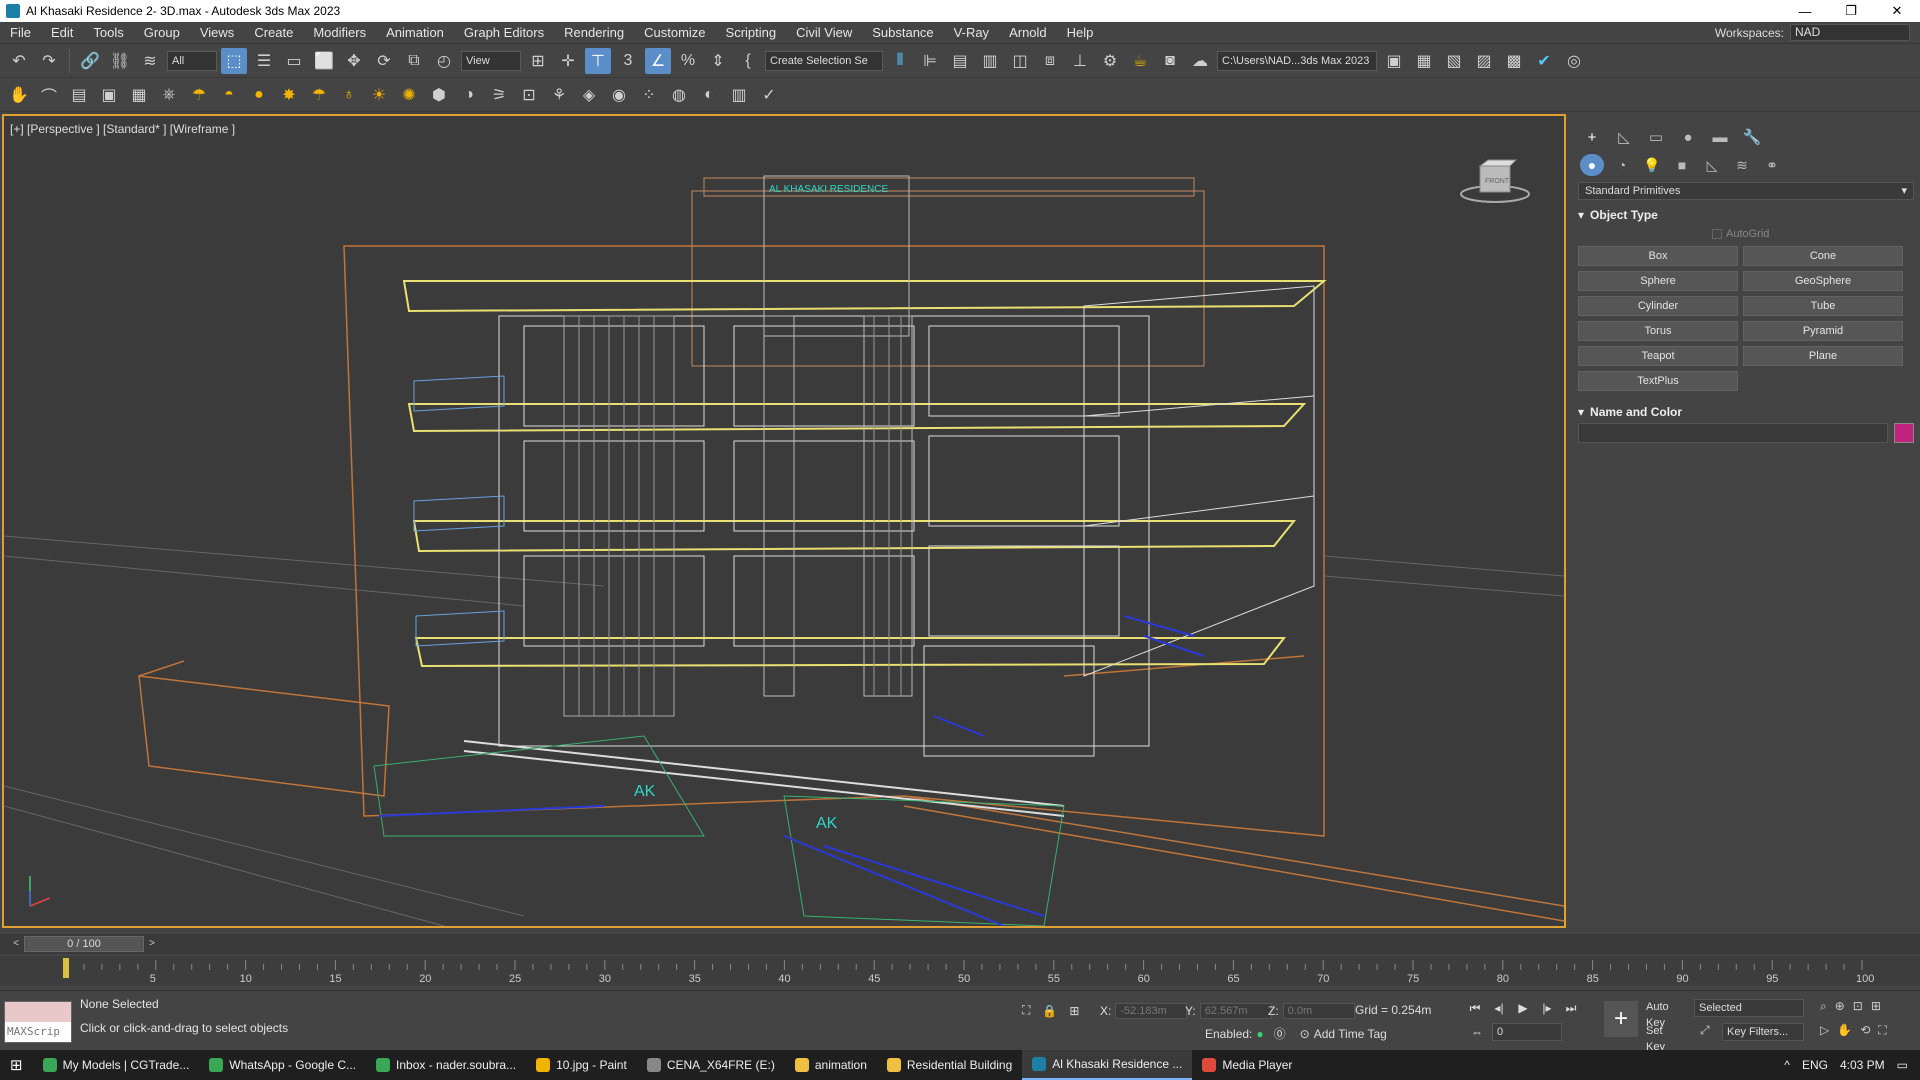 Image resolution: width=1920 pixels, height=1080 pixels. Describe the element at coordinates (192, 60) in the screenshot. I see `selection-filter-select: All` at that location.